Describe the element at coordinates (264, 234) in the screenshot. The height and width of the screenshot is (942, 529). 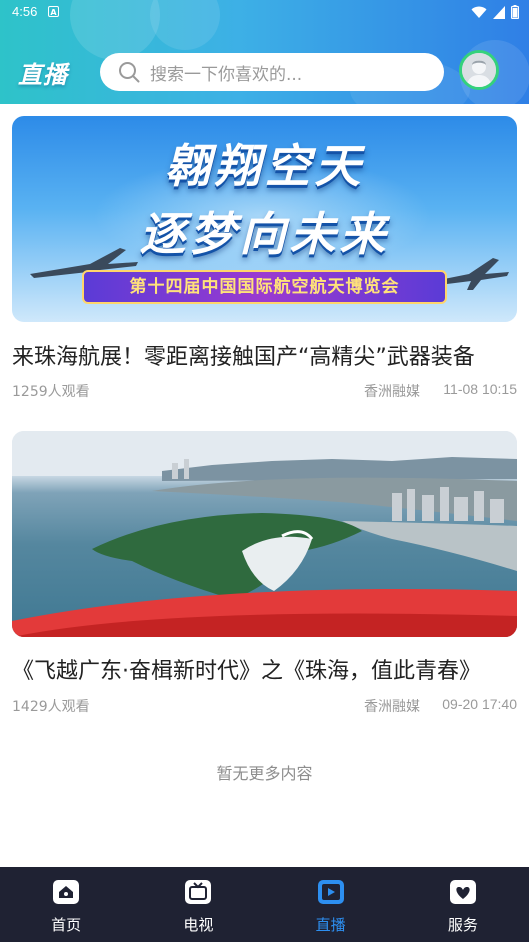
I see `thumbnail-headline-2: 逐梦向未来` at that location.